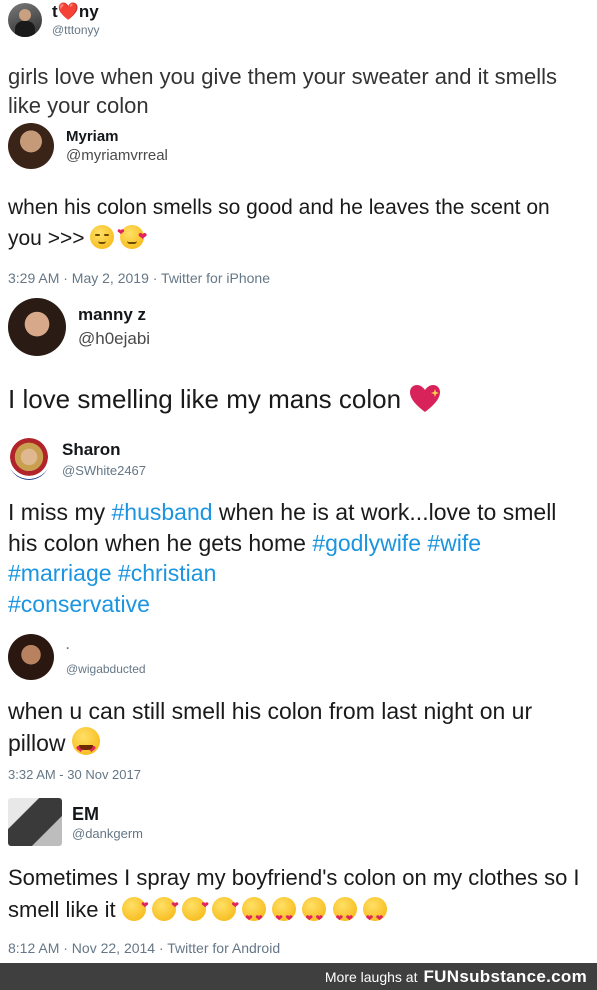 The height and width of the screenshot is (990, 597). Describe the element at coordinates (74, 774) in the screenshot. I see `timestamp: 3:32 AM - 30 Nov 2017` at that location.